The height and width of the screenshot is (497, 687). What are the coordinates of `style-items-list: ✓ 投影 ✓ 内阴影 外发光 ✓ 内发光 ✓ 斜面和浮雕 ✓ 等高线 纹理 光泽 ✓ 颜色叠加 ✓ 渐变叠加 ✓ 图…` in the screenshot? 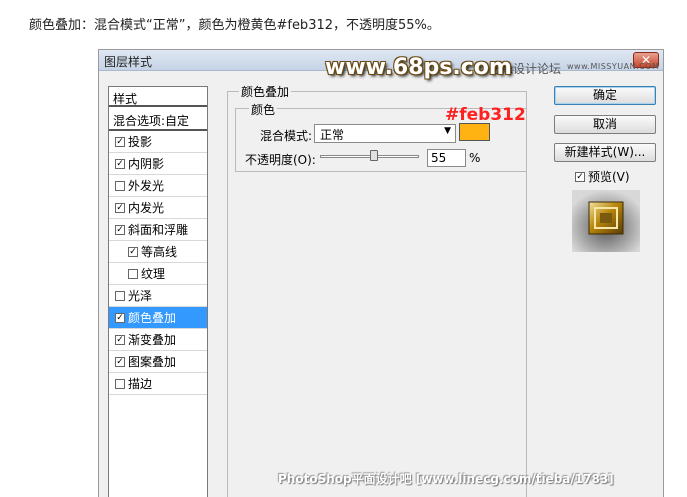 It's located at (158, 263).